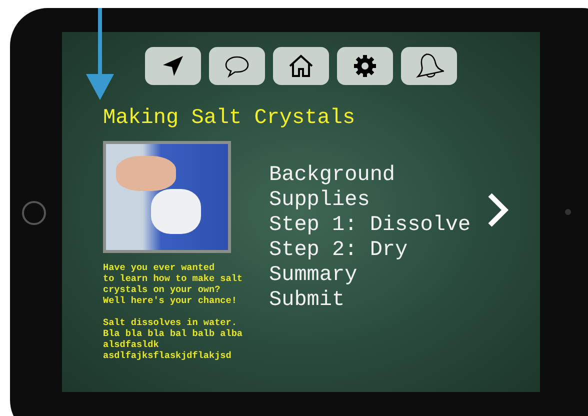 The height and width of the screenshot is (416, 588). I want to click on navigation-arrow-icon, so click(173, 66).